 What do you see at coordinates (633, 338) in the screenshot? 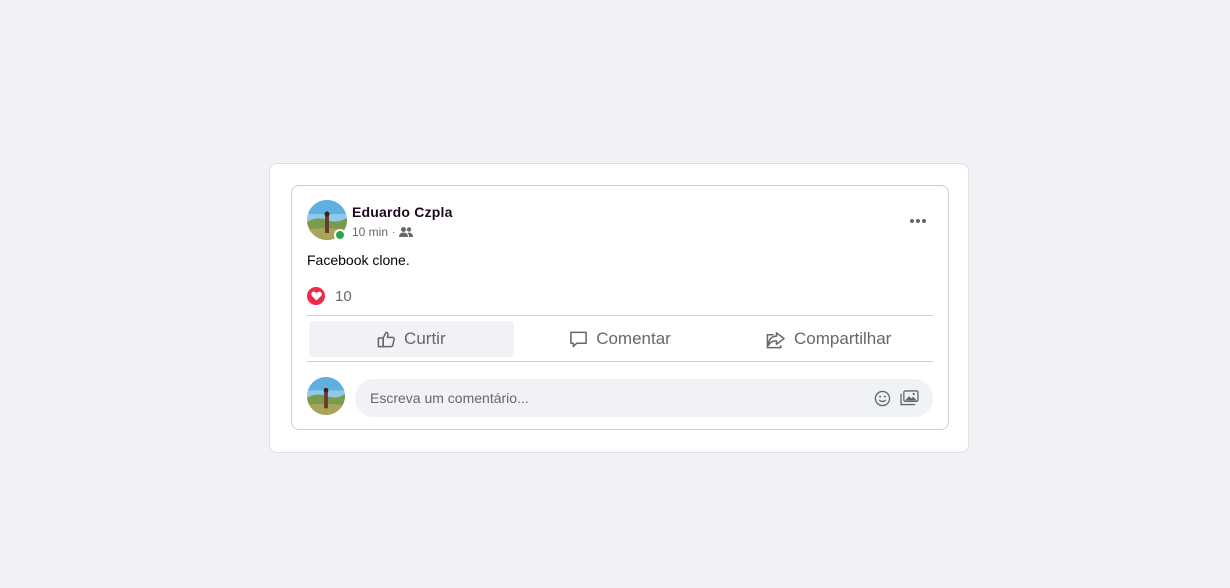
I see `comment-label: Comentar` at bounding box center [633, 338].